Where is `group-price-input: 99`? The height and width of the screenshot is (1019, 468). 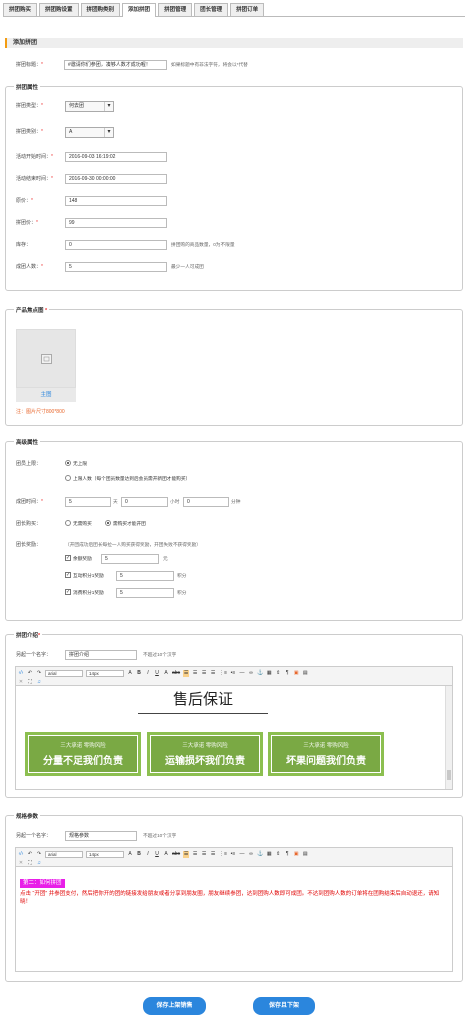
group-price-input: 99 is located at coordinates (116, 223).